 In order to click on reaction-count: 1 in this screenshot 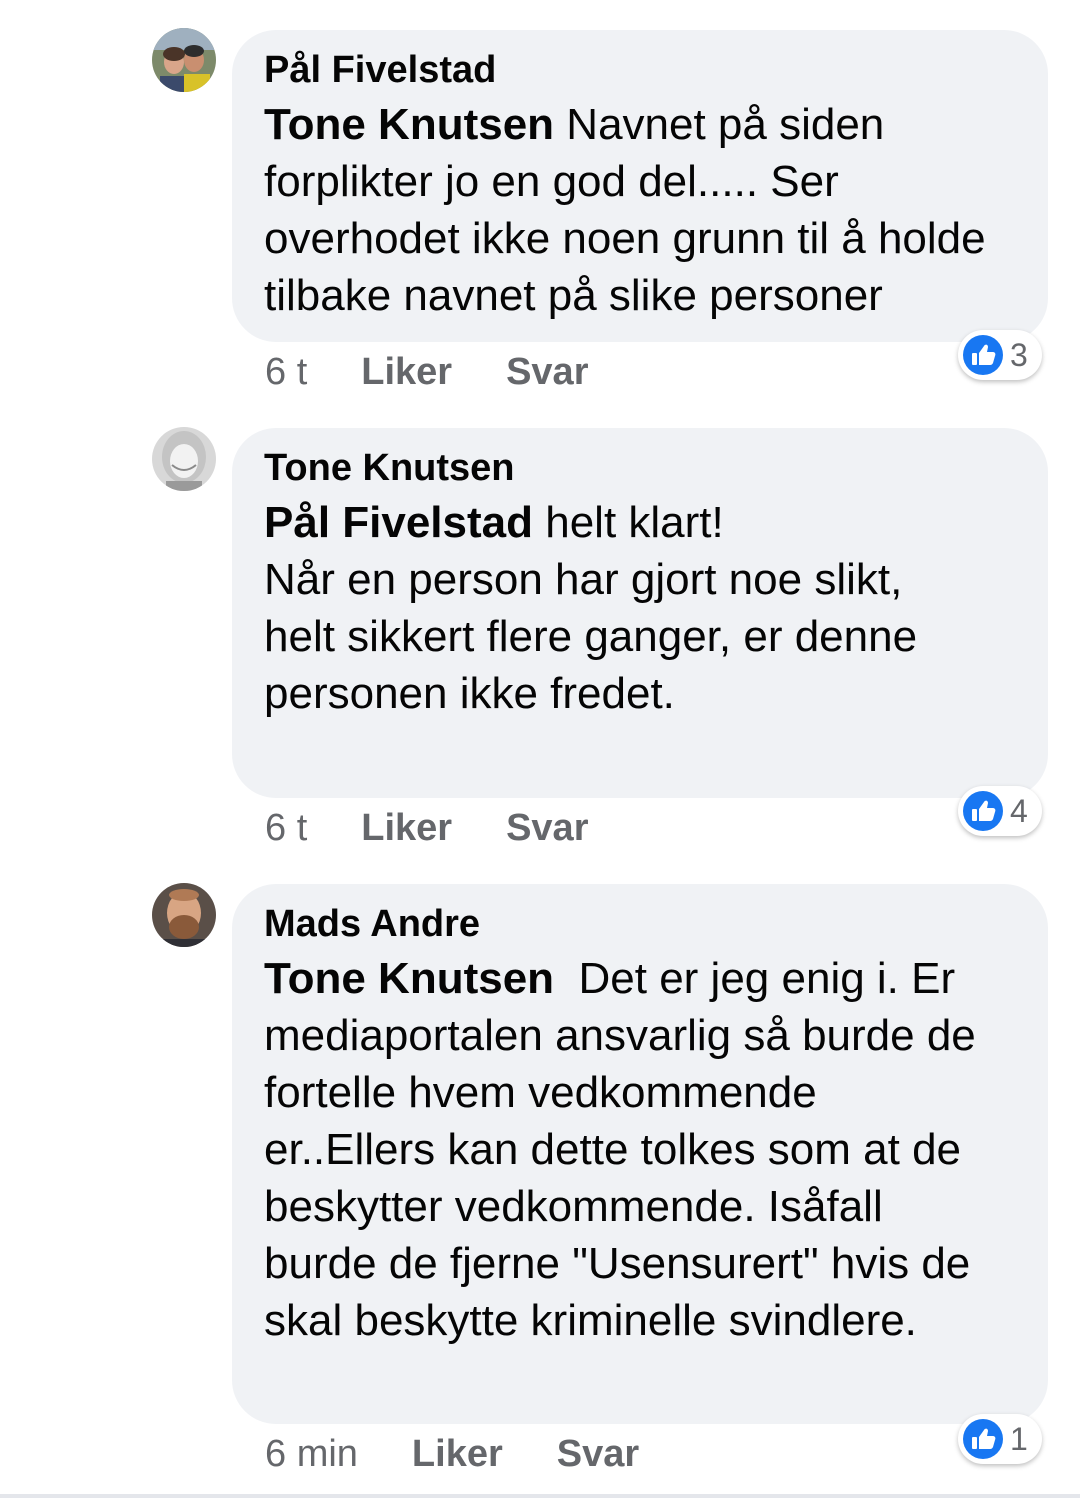, I will do `click(1019, 1439)`.